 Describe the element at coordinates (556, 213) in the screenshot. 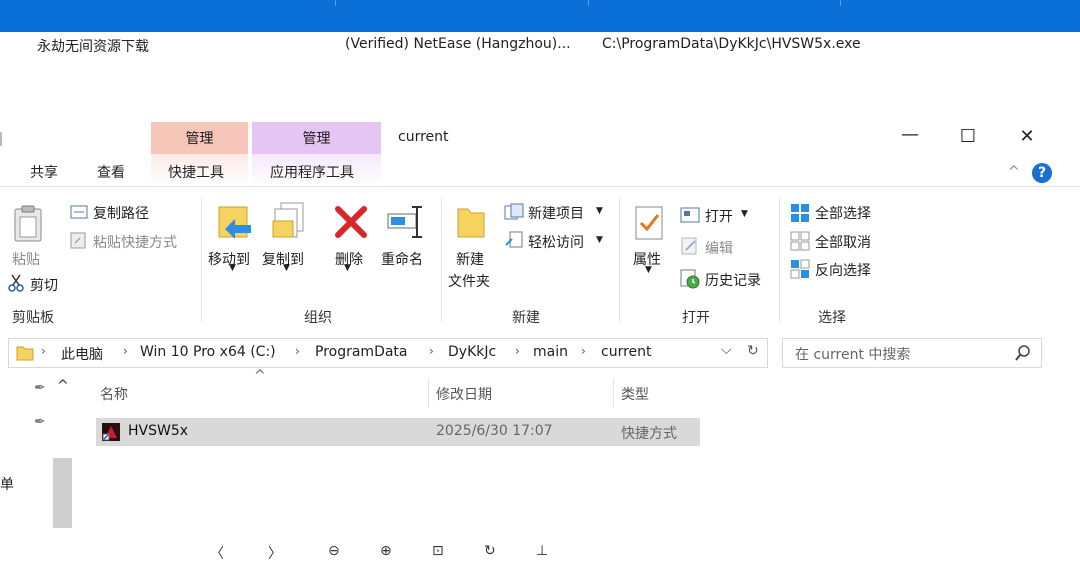

I see `new-item-button: 新建项目` at that location.